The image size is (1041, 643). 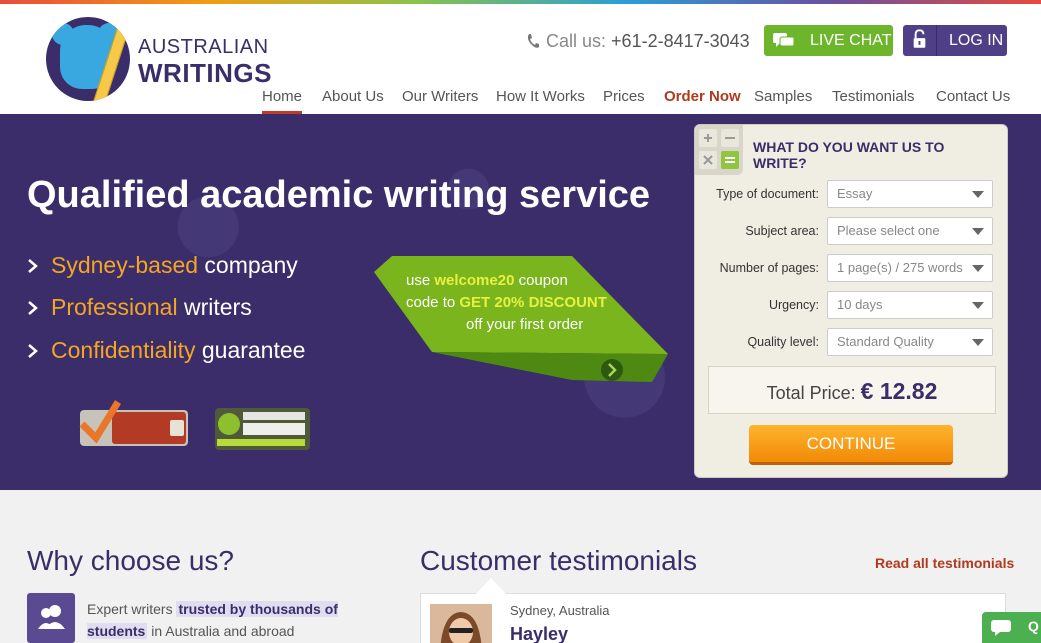 What do you see at coordinates (973, 101) in the screenshot?
I see `nav-contact-us: Contact Us` at bounding box center [973, 101].